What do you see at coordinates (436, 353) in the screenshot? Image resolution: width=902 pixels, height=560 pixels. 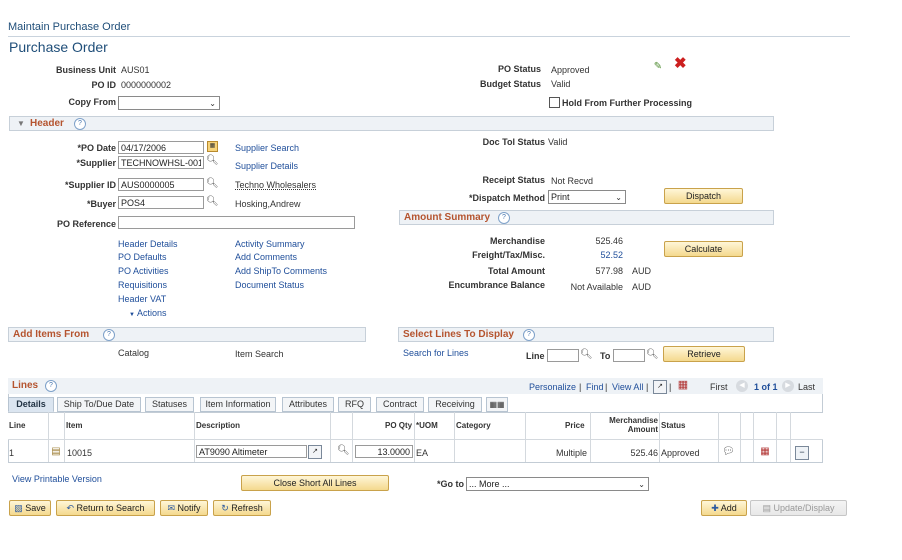 I see `search-for-lines-link: Search for Lines` at bounding box center [436, 353].